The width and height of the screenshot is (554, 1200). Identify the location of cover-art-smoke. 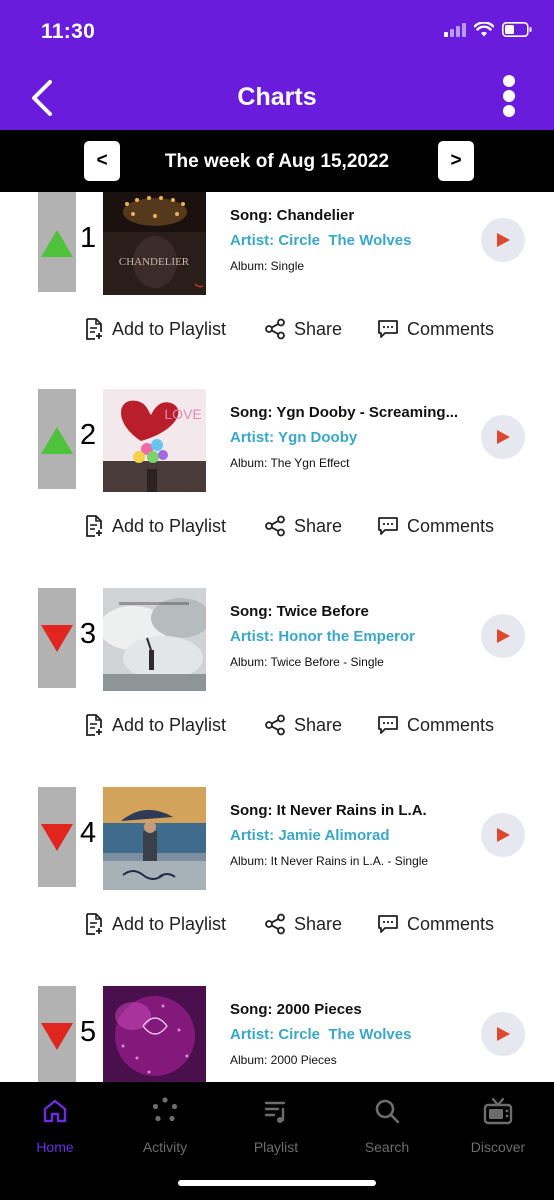
(154, 639).